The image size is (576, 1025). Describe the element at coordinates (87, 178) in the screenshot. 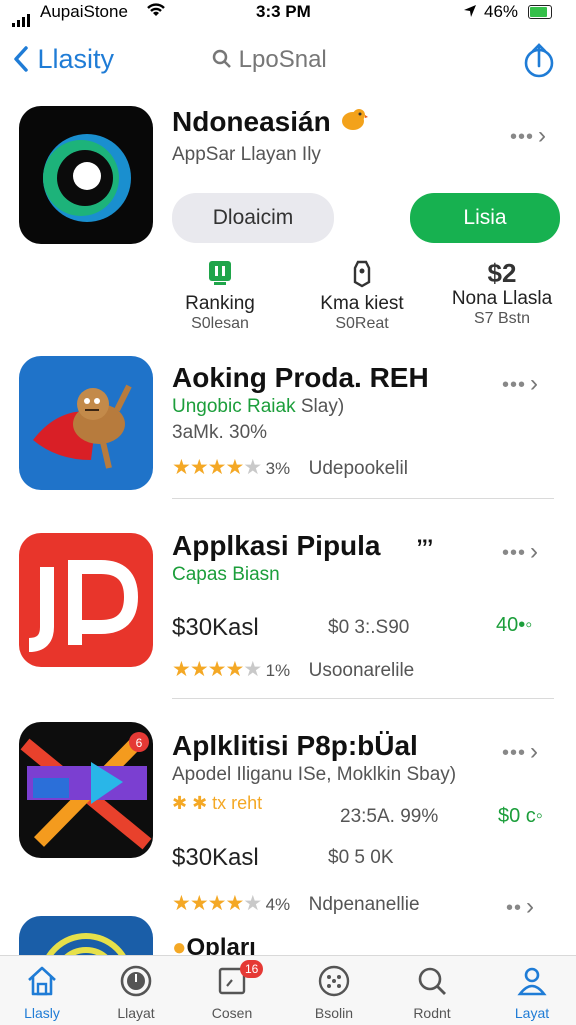

I see `app-logo-icon` at that location.